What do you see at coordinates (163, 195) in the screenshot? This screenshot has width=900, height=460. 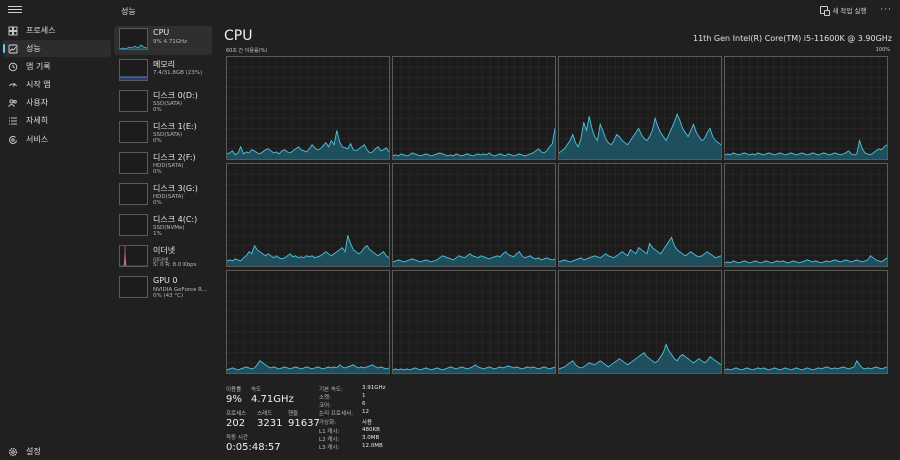 I see `resource-item-disk-3: 디스크 3(G:) HDD(SATA) 0%` at bounding box center [163, 195].